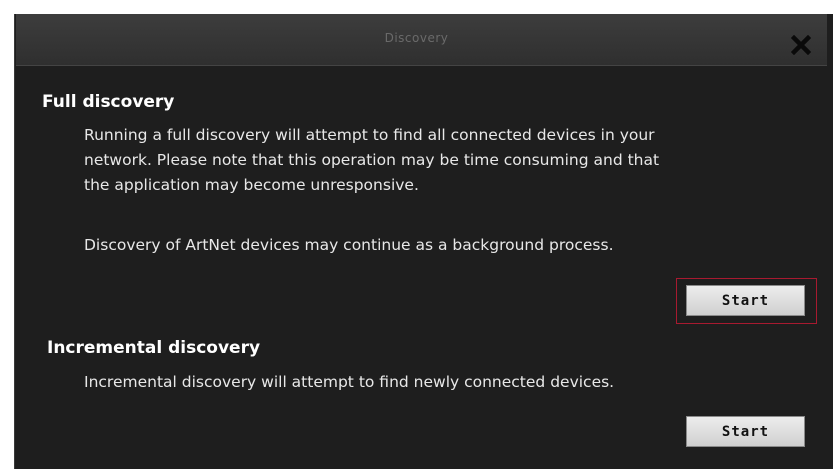  What do you see at coordinates (745, 431) in the screenshot?
I see `incremental-discovery-start-button: Start` at bounding box center [745, 431].